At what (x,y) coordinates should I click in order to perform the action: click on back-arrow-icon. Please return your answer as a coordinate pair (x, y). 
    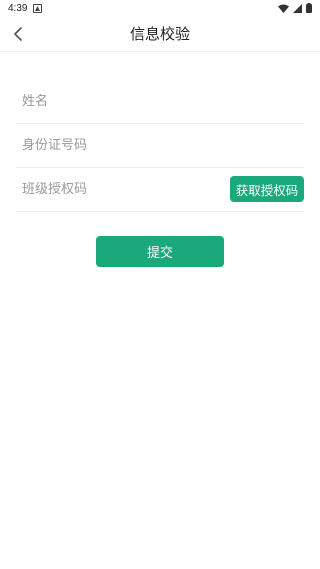
    Looking at the image, I should click on (18, 34).